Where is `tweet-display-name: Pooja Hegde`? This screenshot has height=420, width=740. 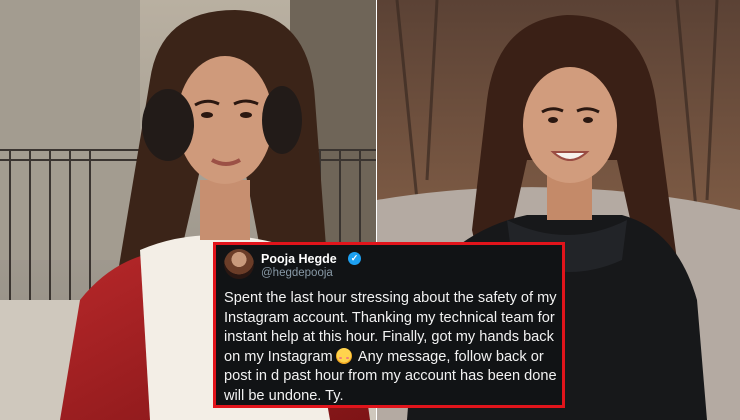
tweet-display-name: Pooja Hegde is located at coordinates (299, 259).